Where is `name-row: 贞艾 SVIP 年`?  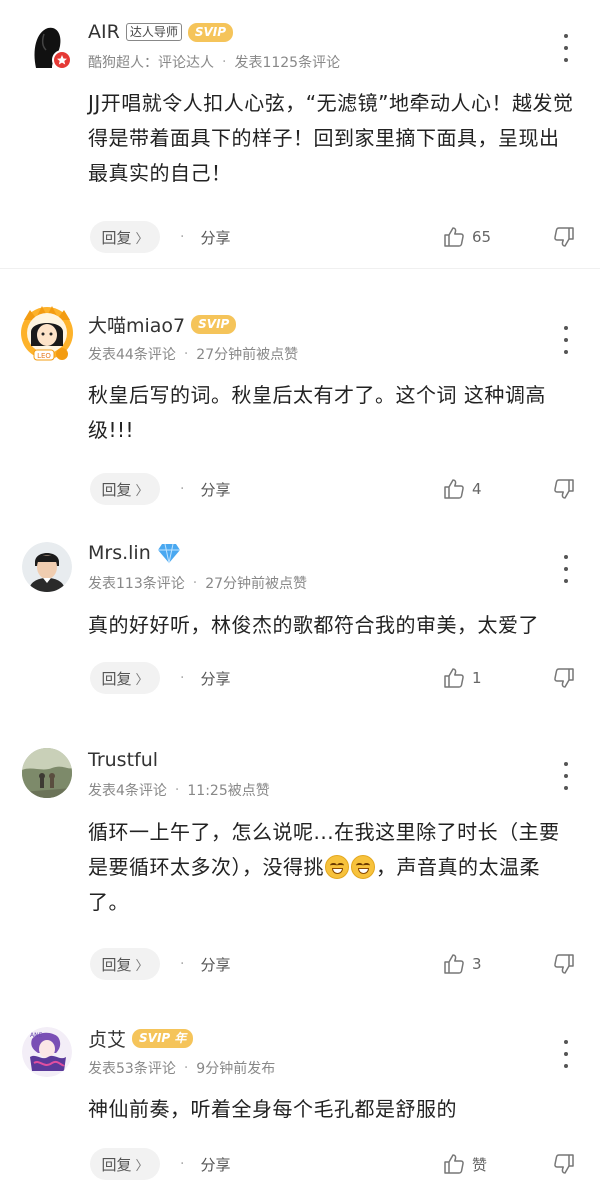
name-row: 贞艾 SVIP 年 is located at coordinates (141, 1038).